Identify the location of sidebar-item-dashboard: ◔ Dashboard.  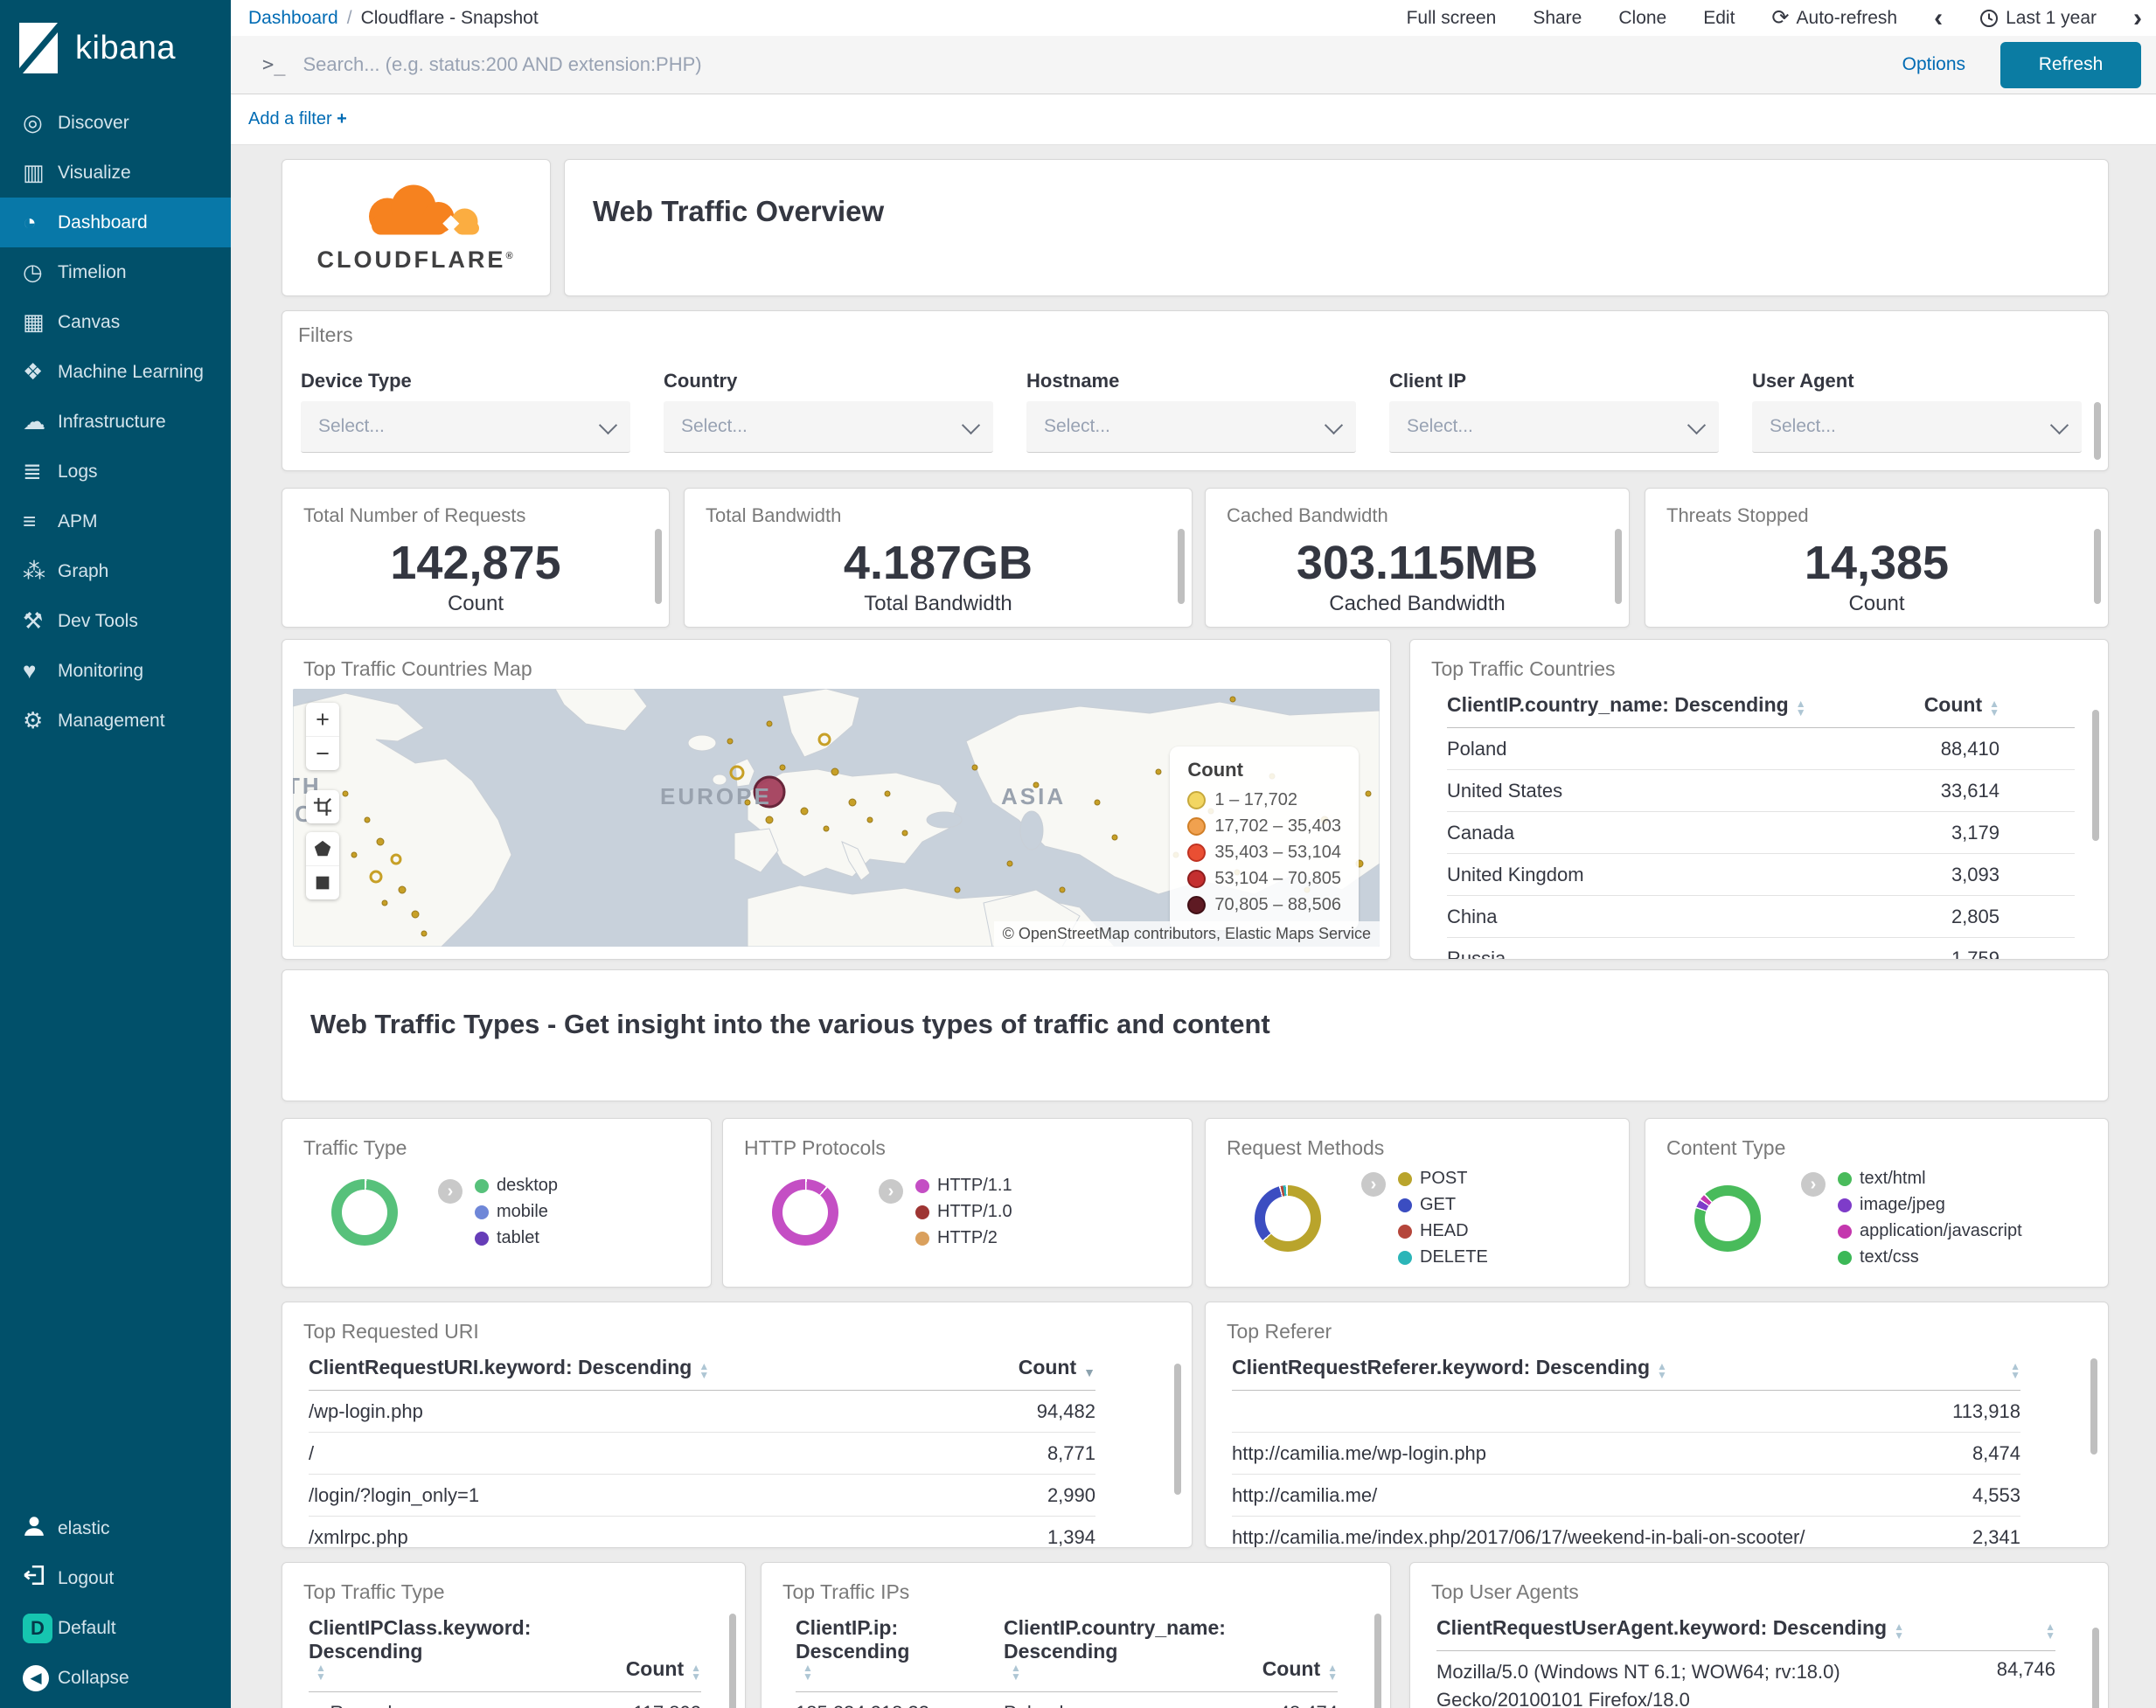
(115, 222).